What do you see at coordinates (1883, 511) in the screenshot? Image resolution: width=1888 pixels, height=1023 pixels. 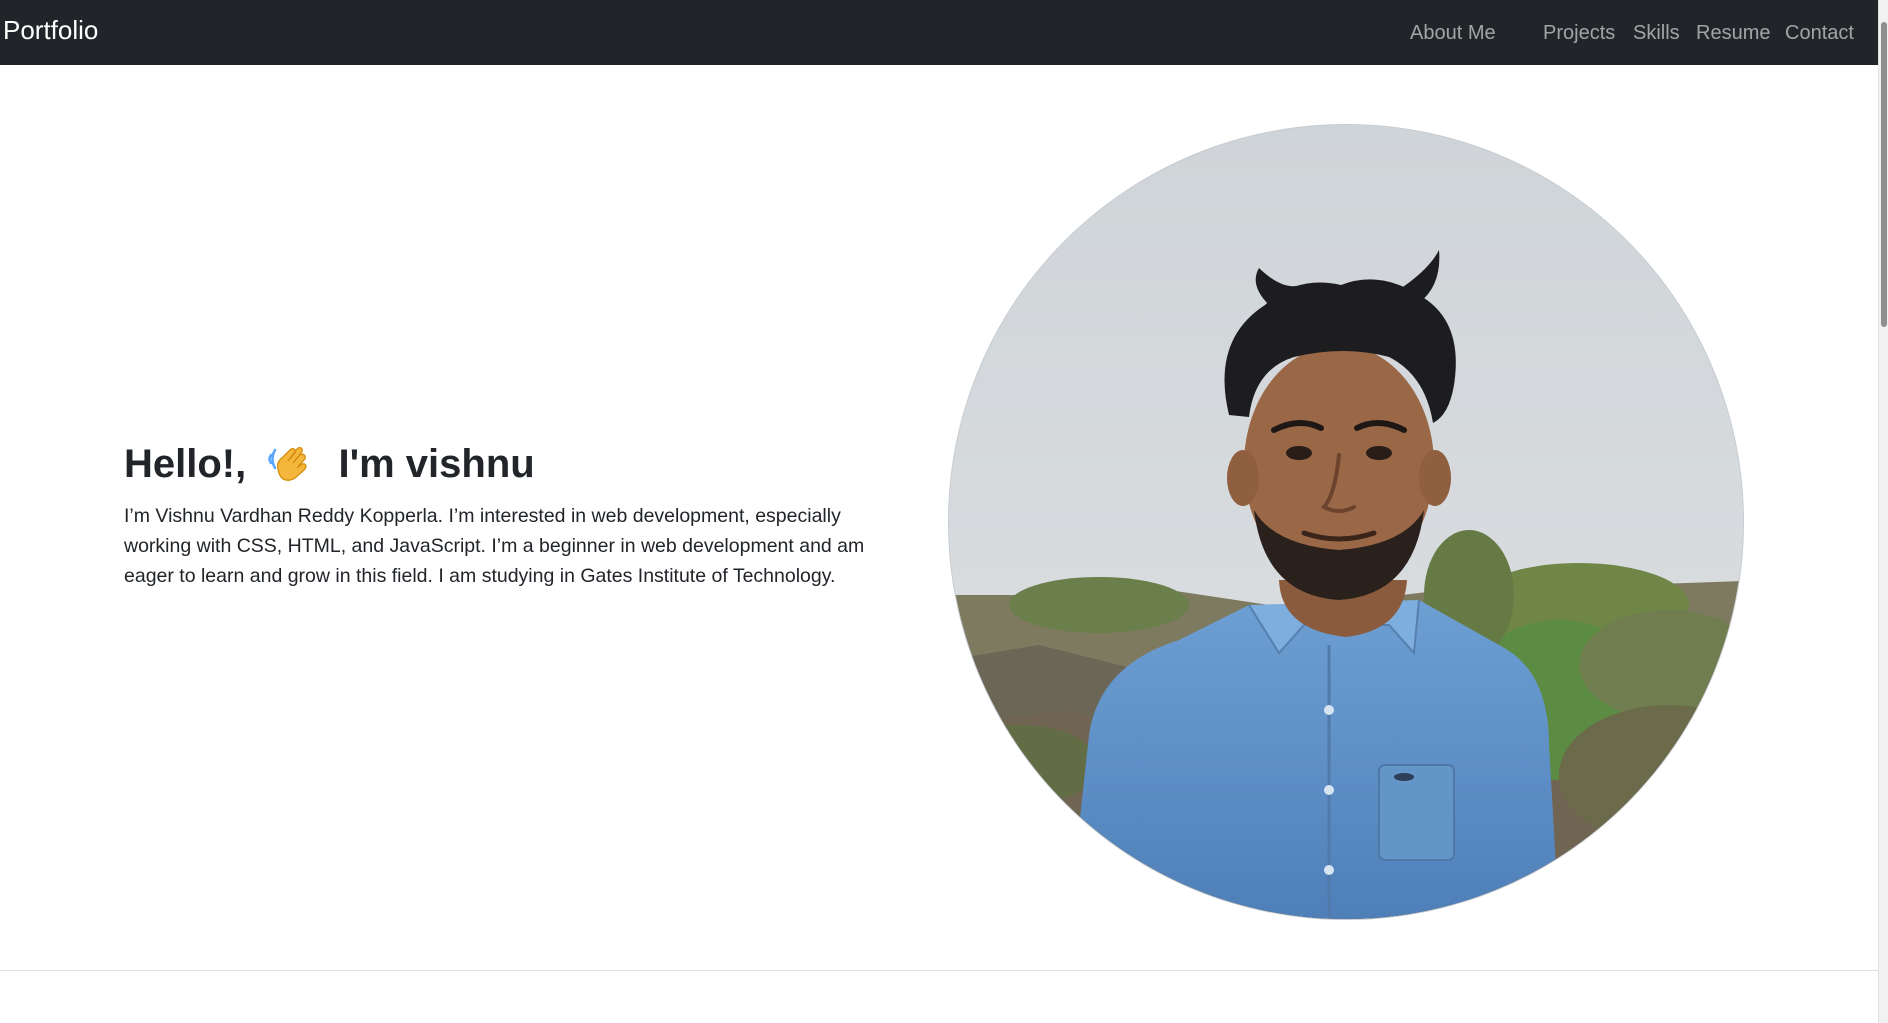 I see `page-scrollbar` at bounding box center [1883, 511].